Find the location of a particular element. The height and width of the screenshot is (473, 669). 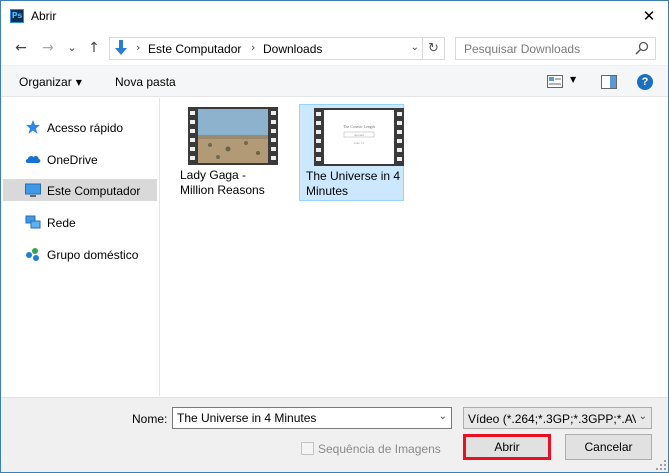

open-button: Abrir is located at coordinates (507, 447).